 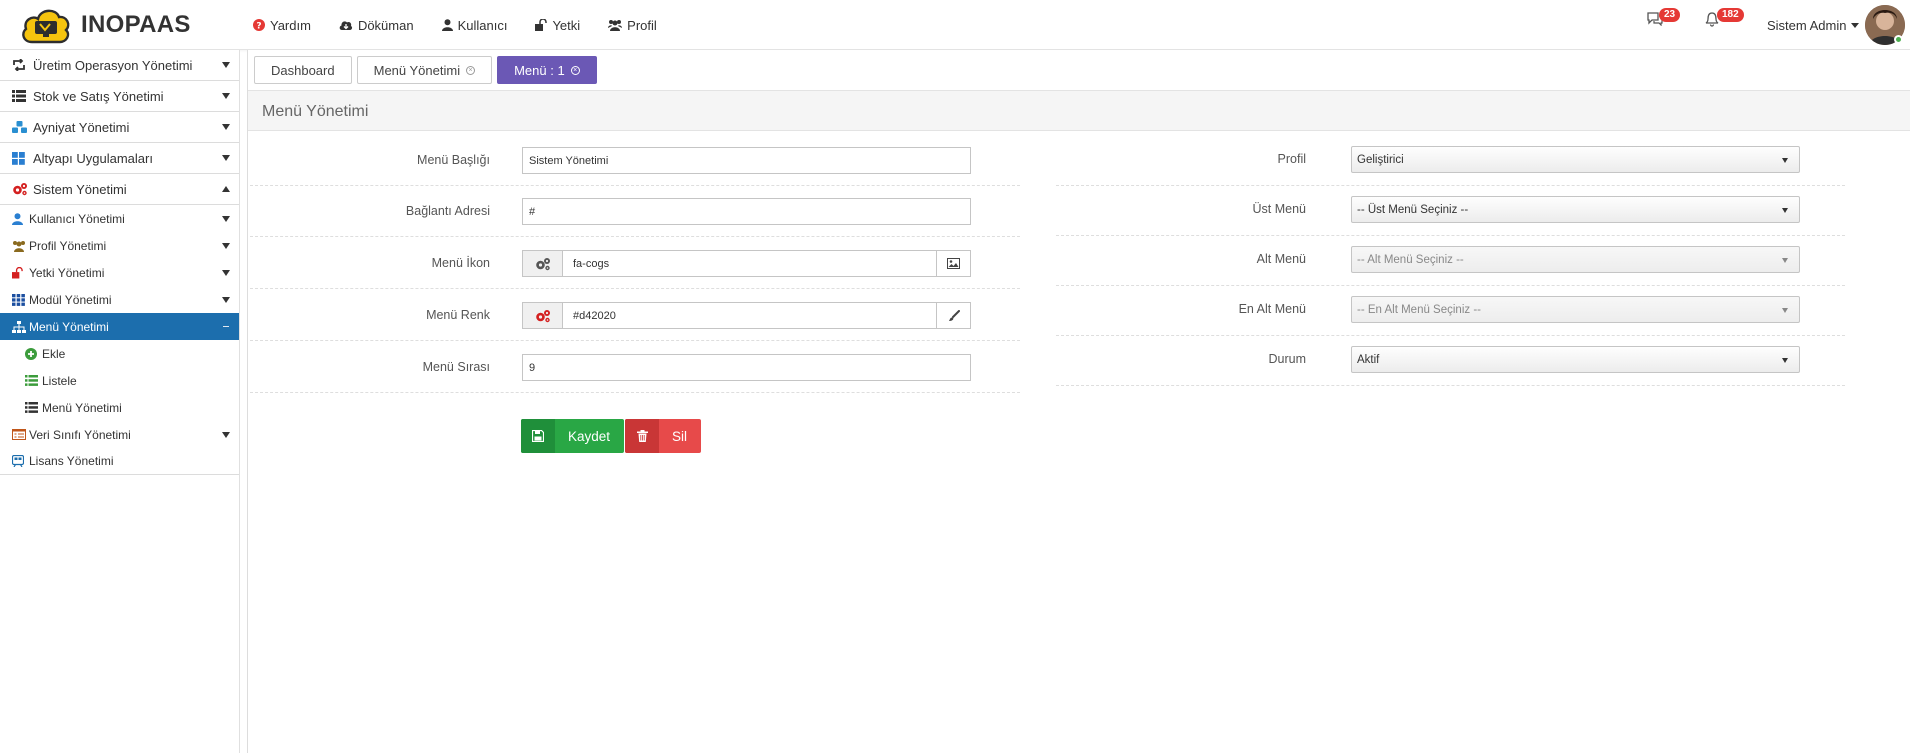 What do you see at coordinates (32, 407) in the screenshot?
I see `list-ul-icon` at bounding box center [32, 407].